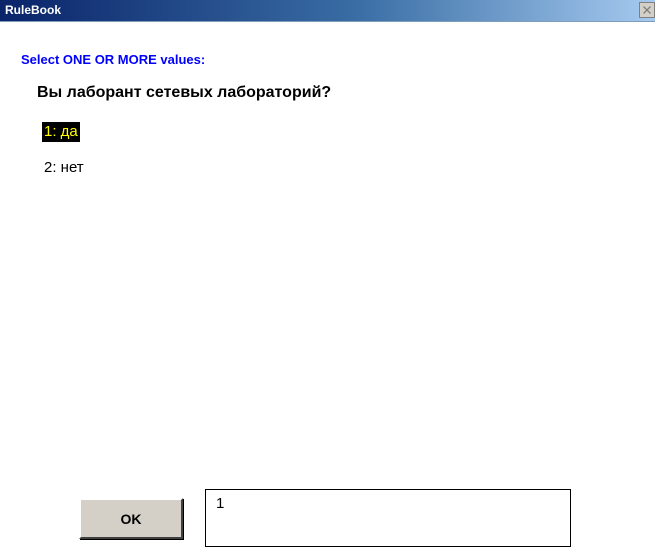 Image resolution: width=655 pixels, height=550 pixels. What do you see at coordinates (61, 132) in the screenshot?
I see `option-item-1: 1: да` at bounding box center [61, 132].